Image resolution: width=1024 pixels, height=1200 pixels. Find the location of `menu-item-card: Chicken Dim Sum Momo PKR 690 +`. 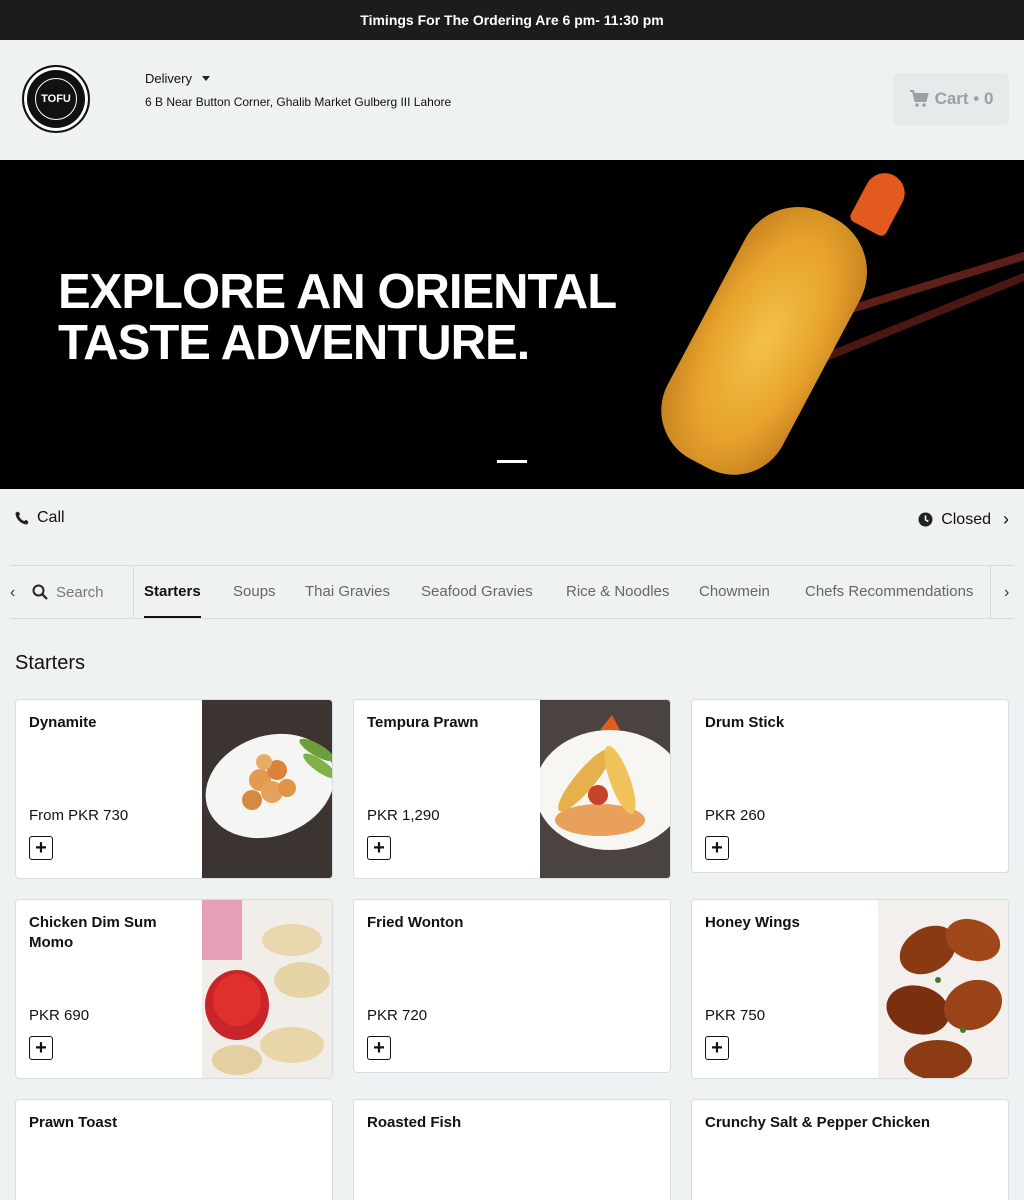

menu-item-card: Chicken Dim Sum Momo PKR 690 + is located at coordinates (174, 989).